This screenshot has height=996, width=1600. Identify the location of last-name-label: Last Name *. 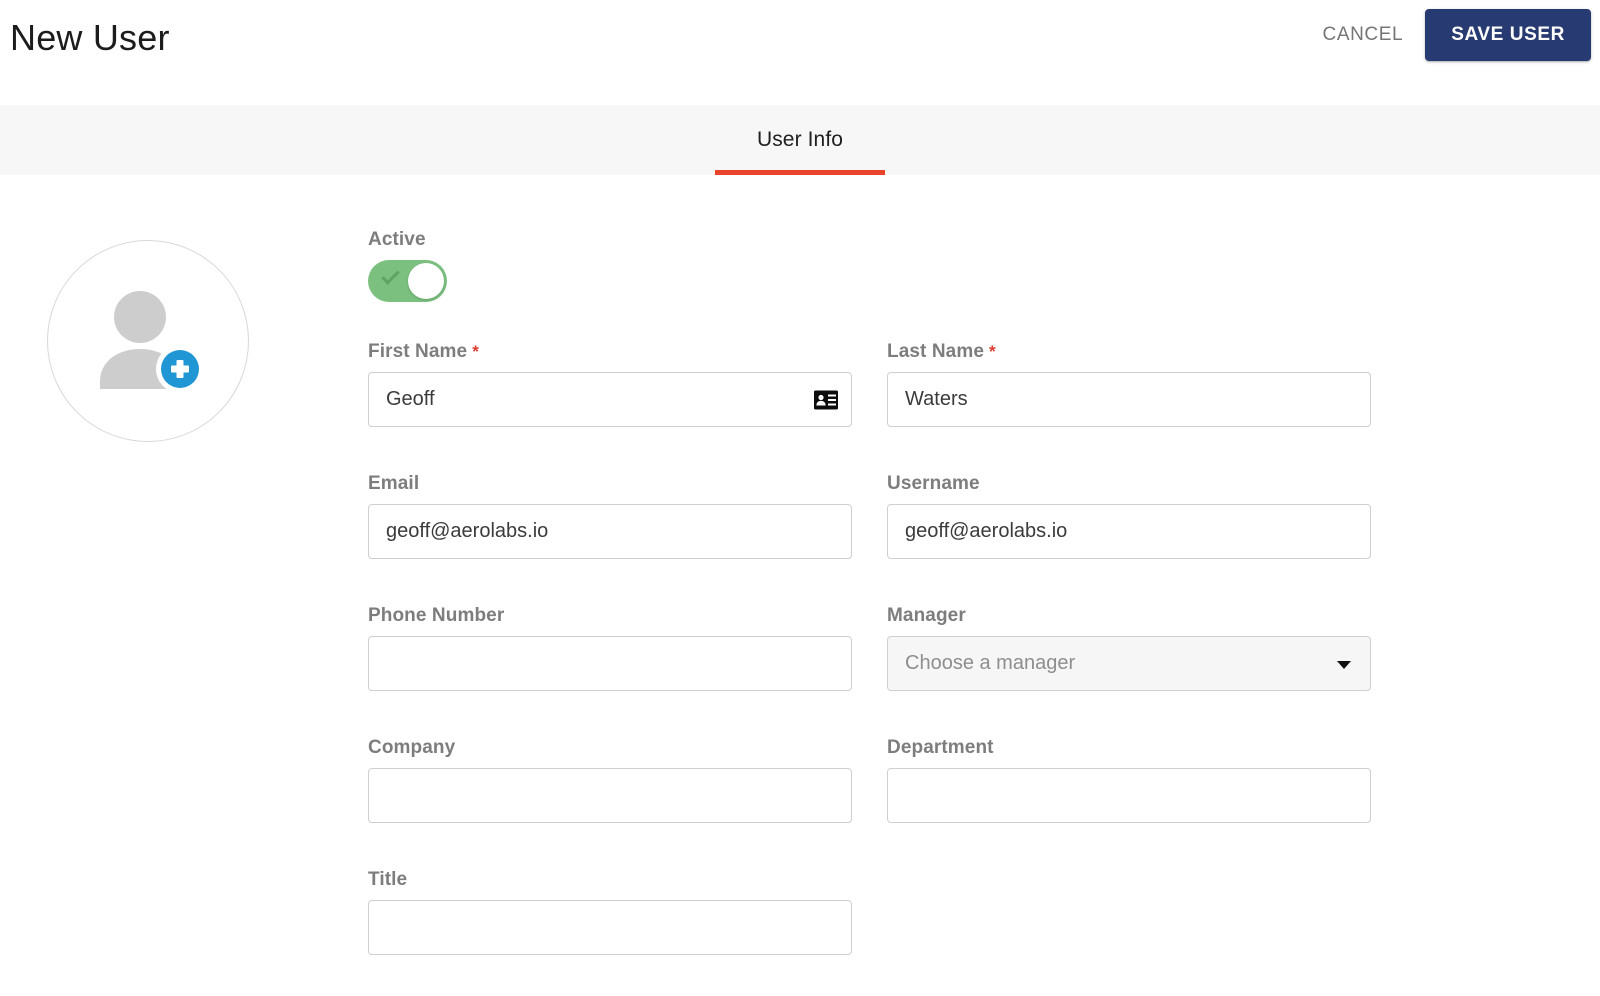
(941, 351).